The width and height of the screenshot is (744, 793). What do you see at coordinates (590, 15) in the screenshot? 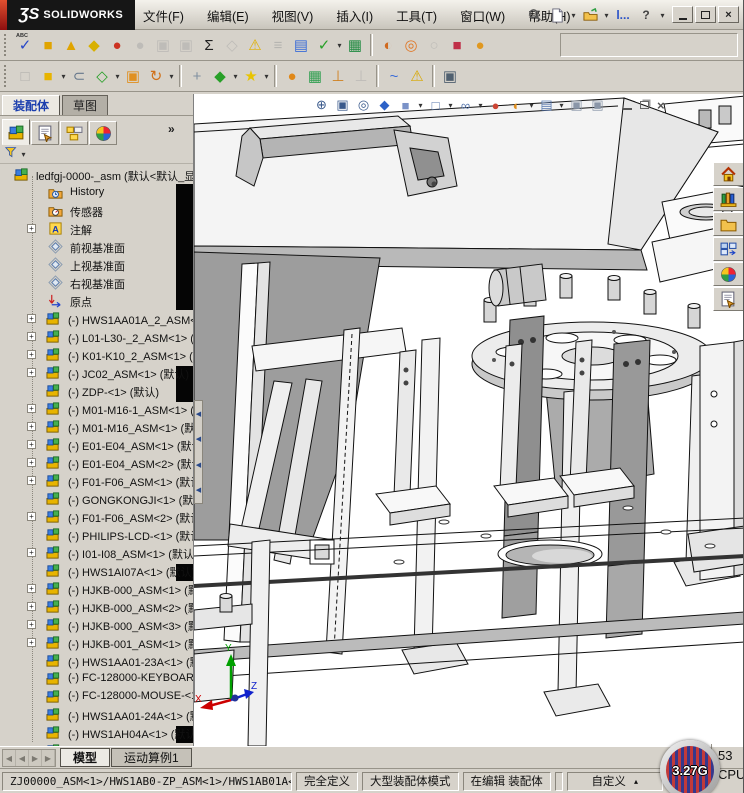
I see `open-document-icon` at bounding box center [590, 15].